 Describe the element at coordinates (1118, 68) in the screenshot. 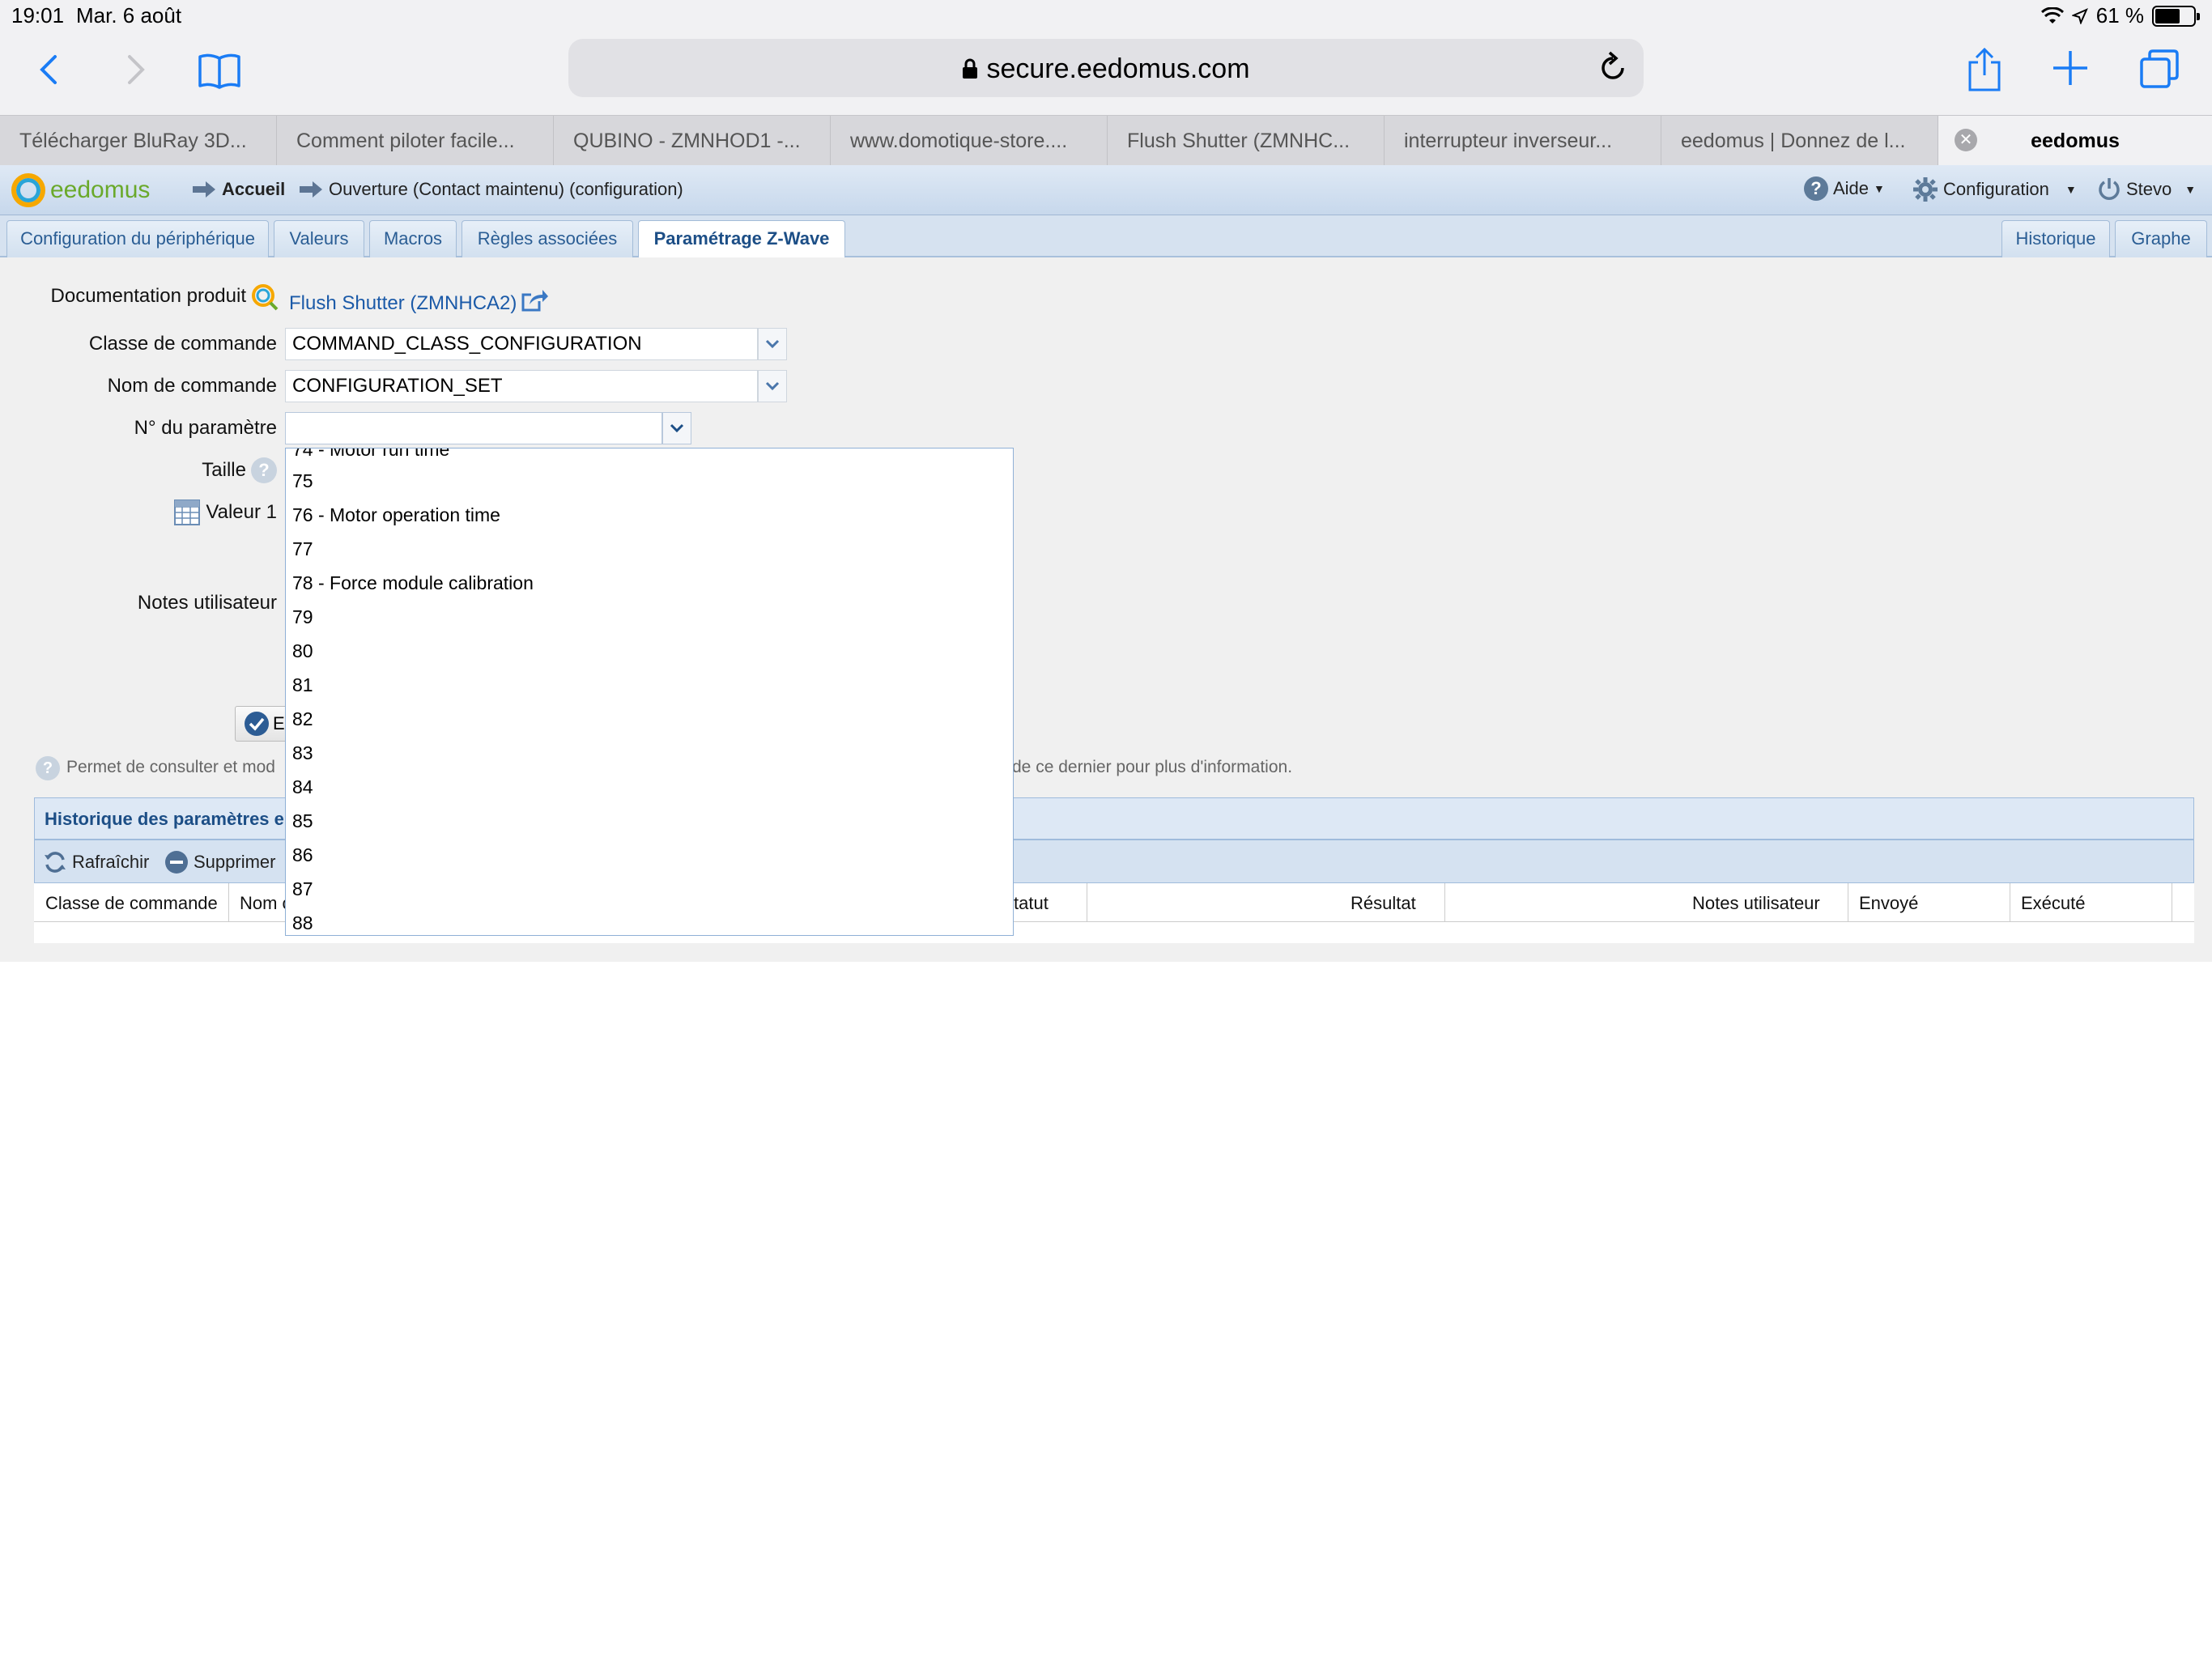

I see `url-text: secure.eedomus.com` at that location.